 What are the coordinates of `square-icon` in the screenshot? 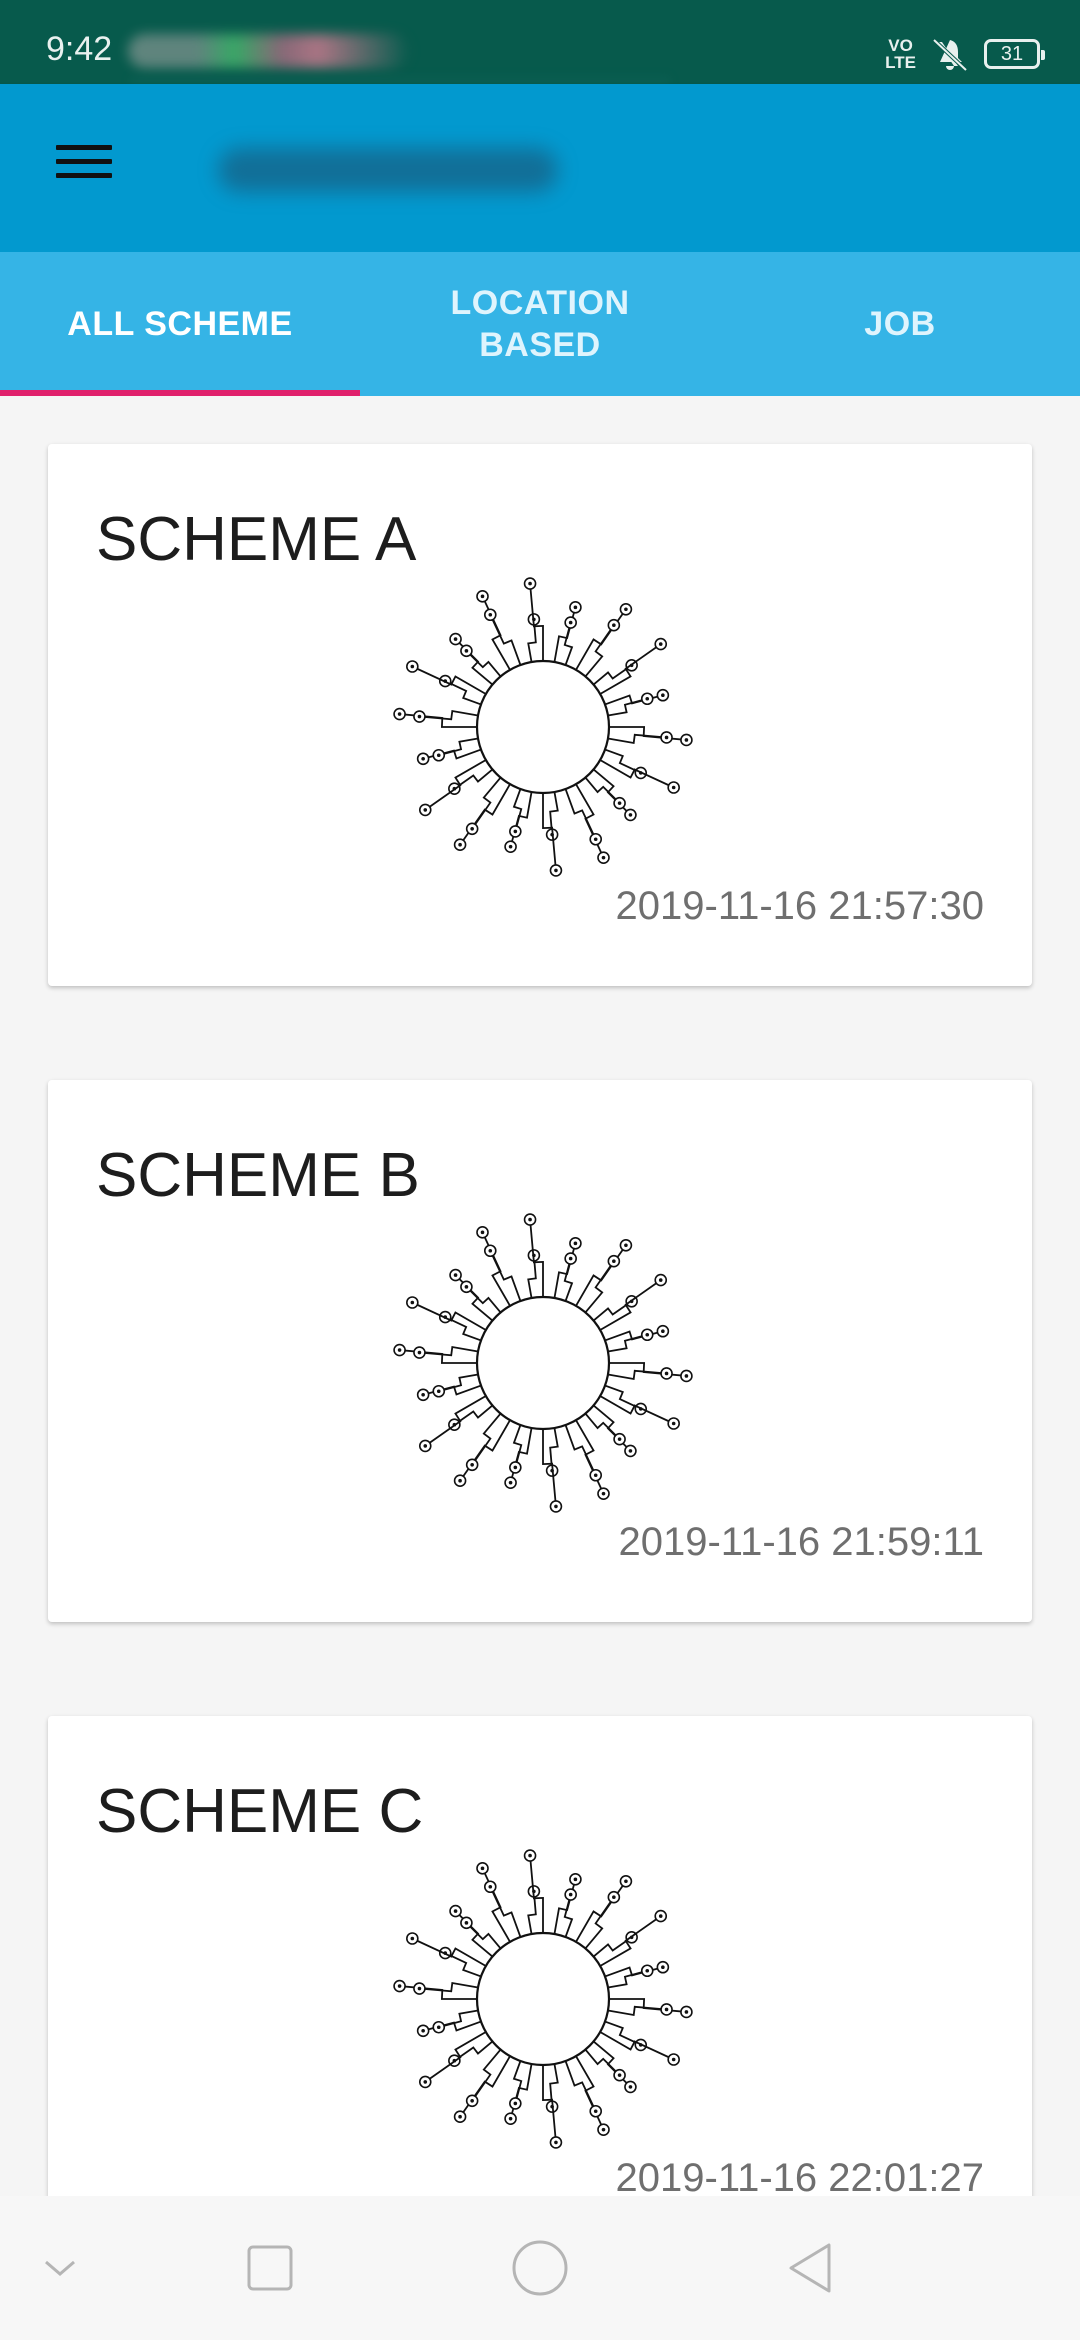 It's located at (270, 2268).